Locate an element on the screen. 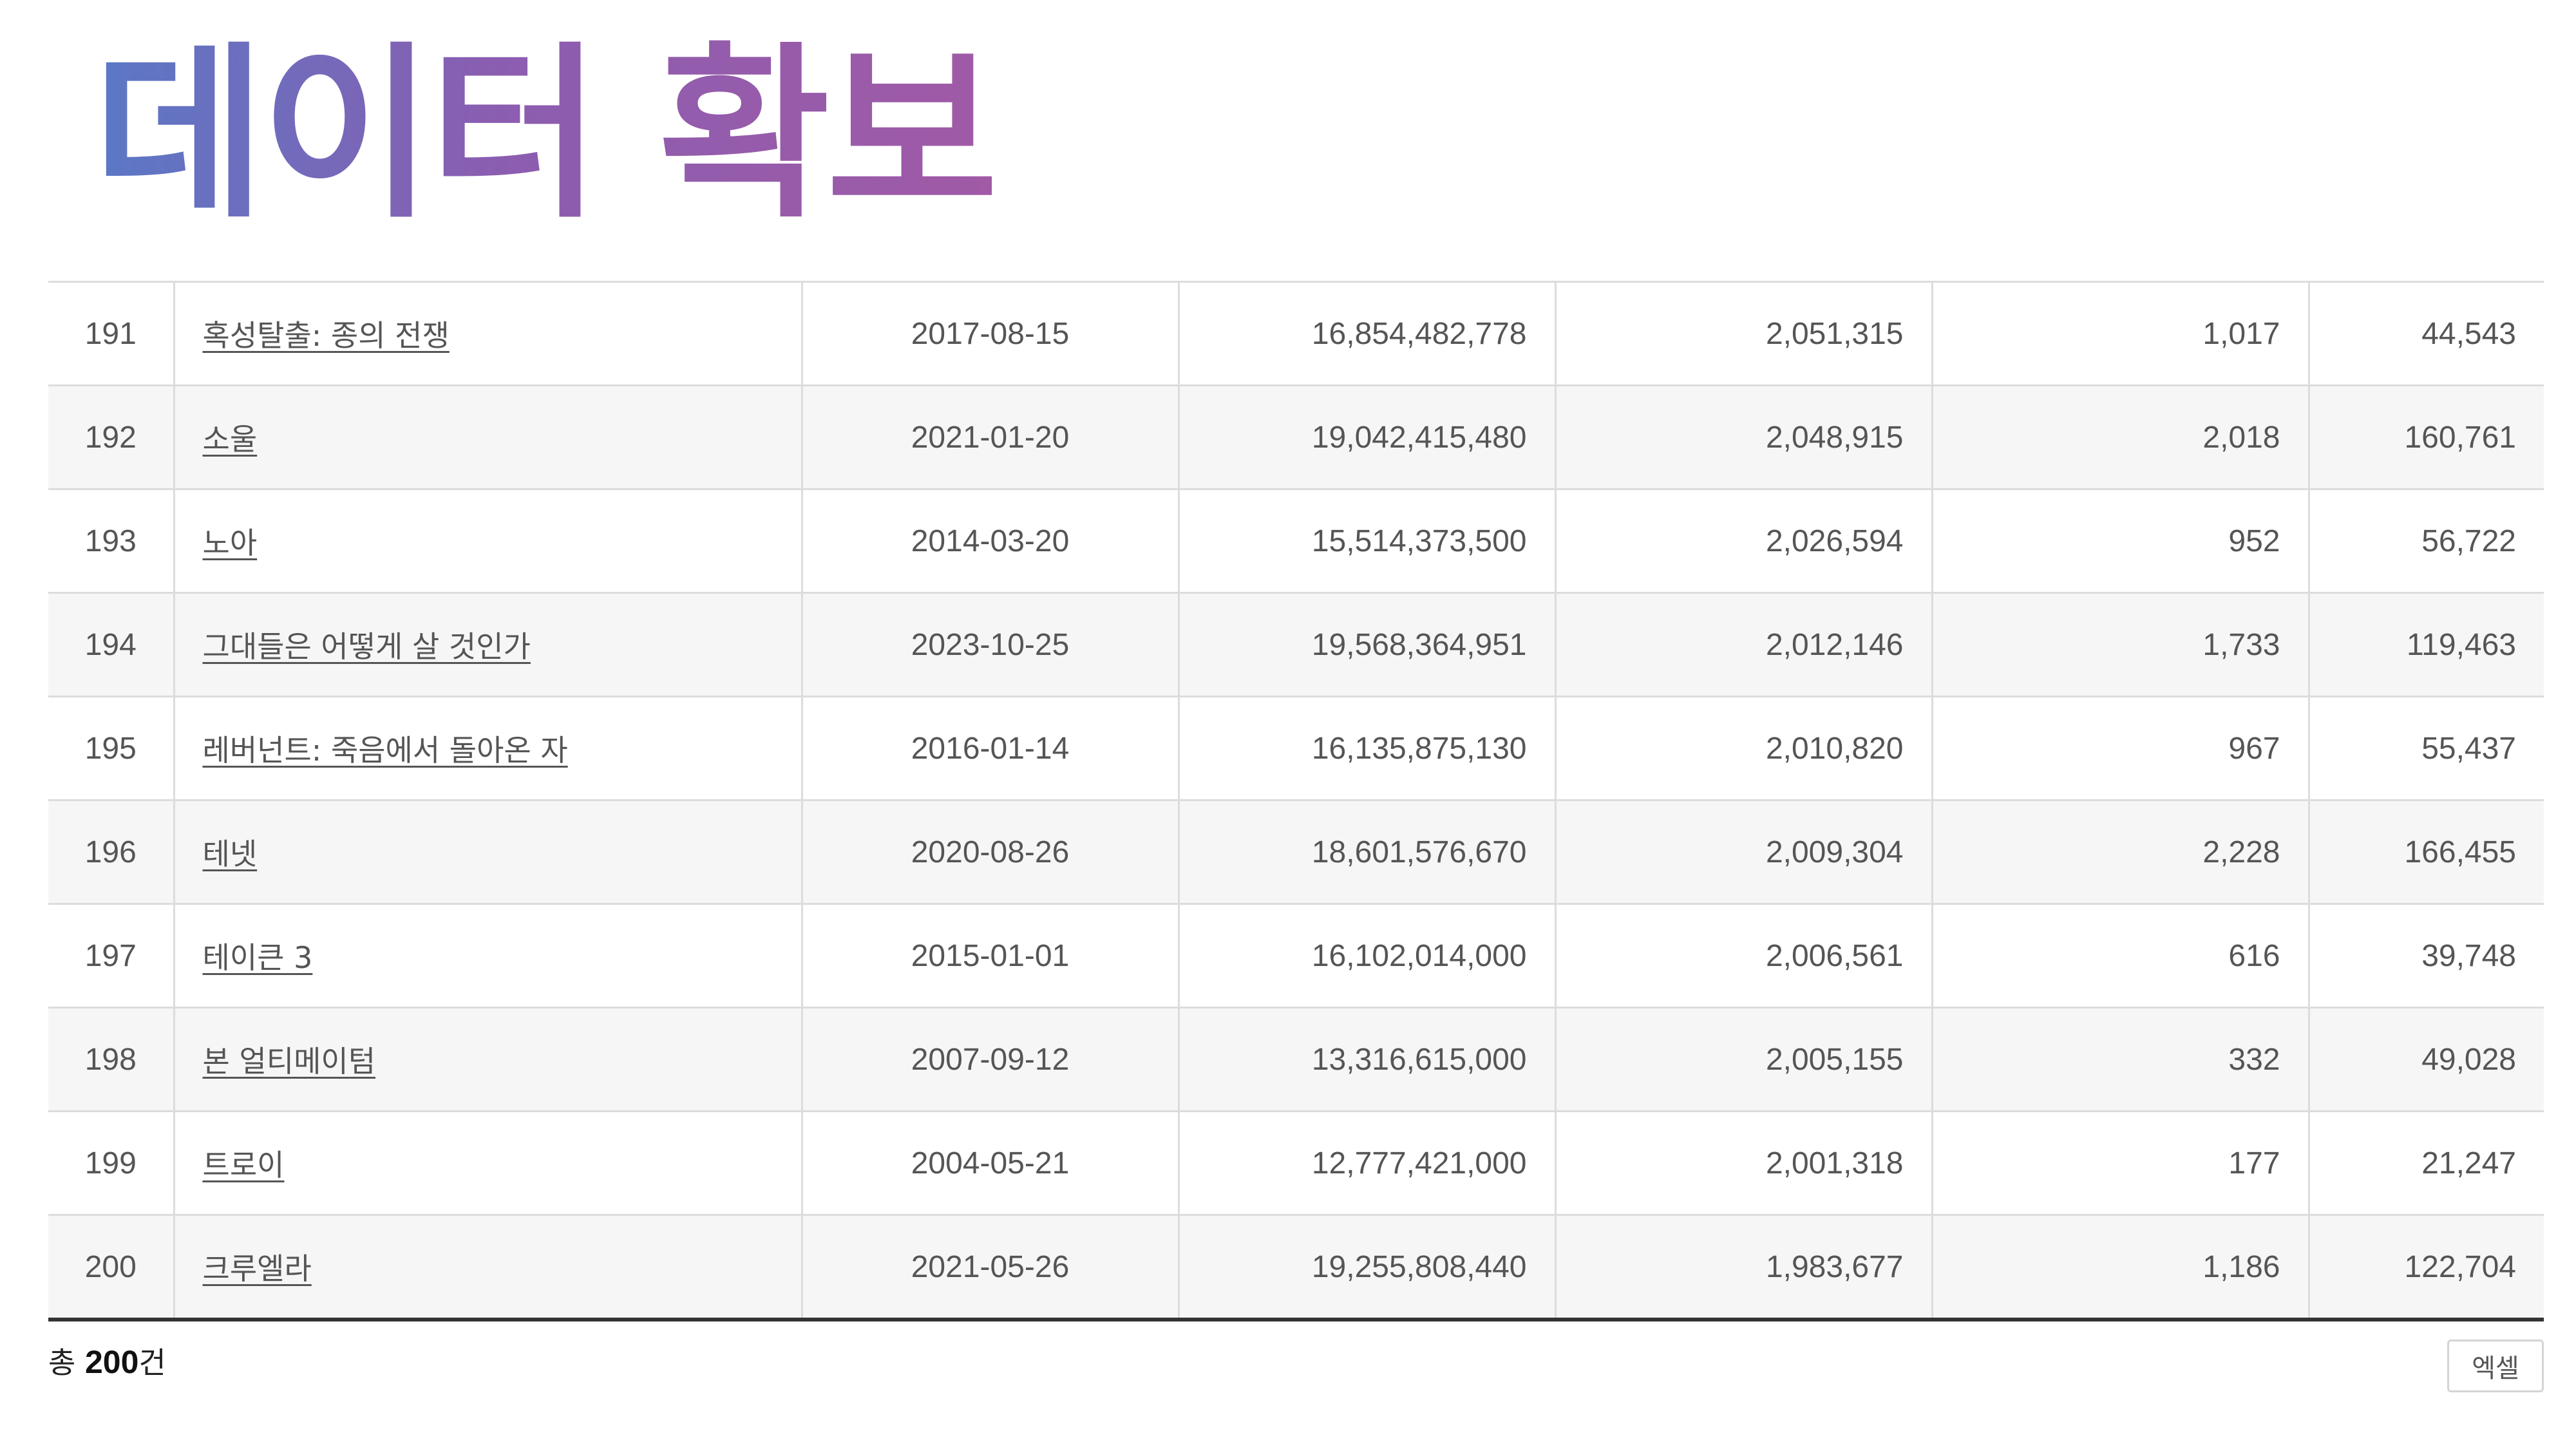 The width and height of the screenshot is (2576, 1449). total-prefix: 총 is located at coordinates (62, 1362).